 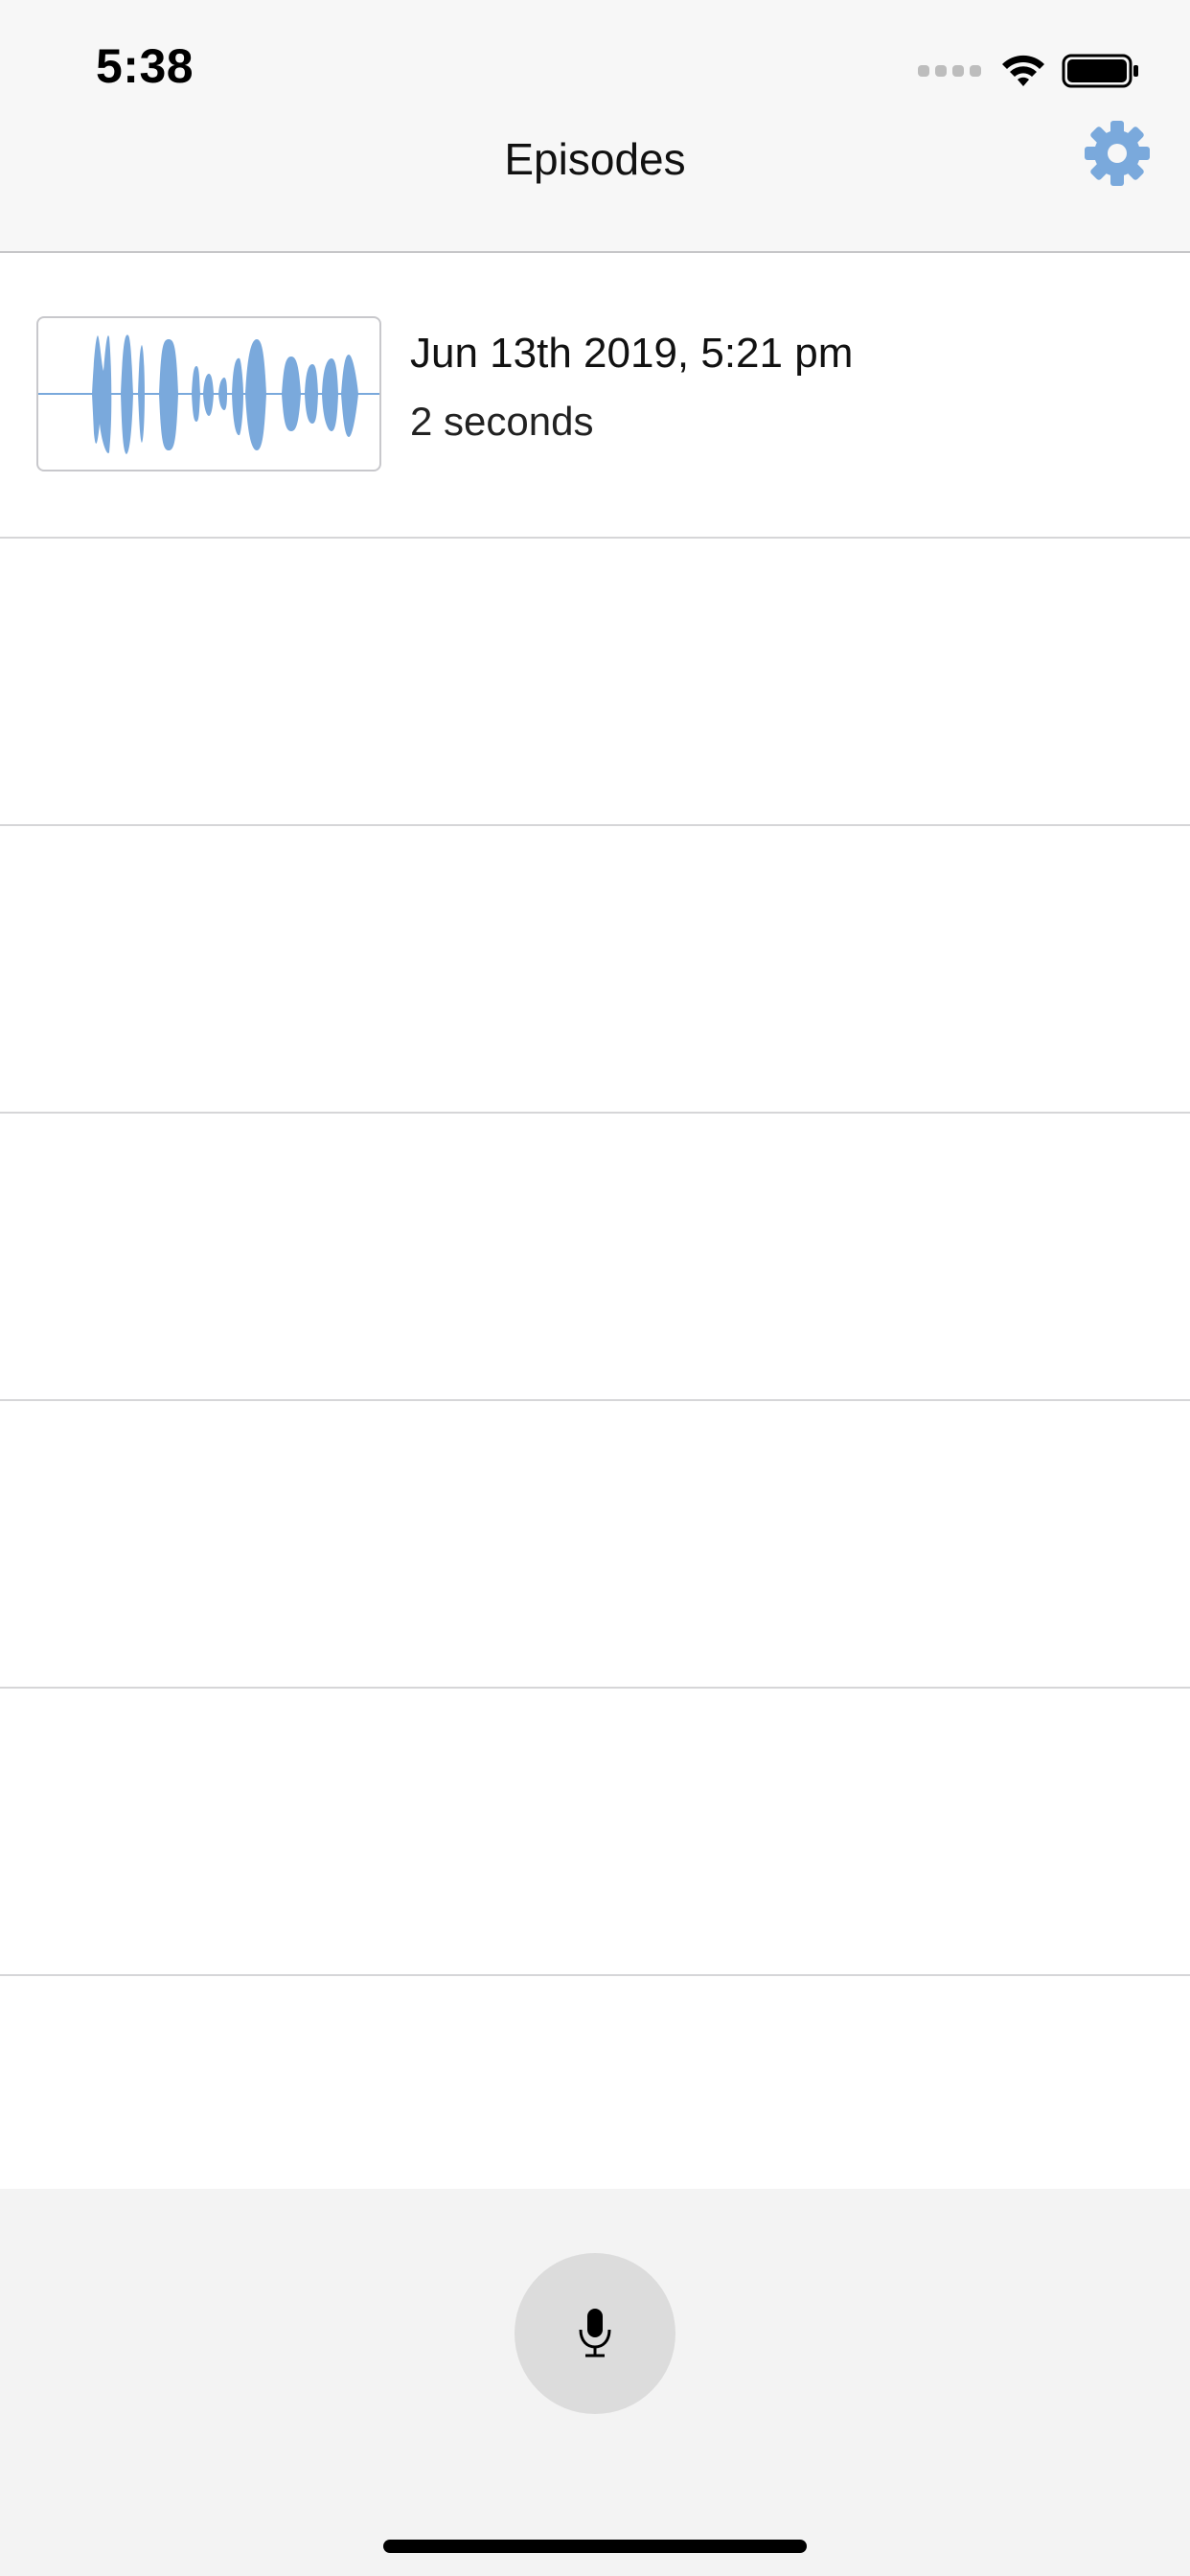 What do you see at coordinates (950, 71) in the screenshot?
I see `signal-dots-icon` at bounding box center [950, 71].